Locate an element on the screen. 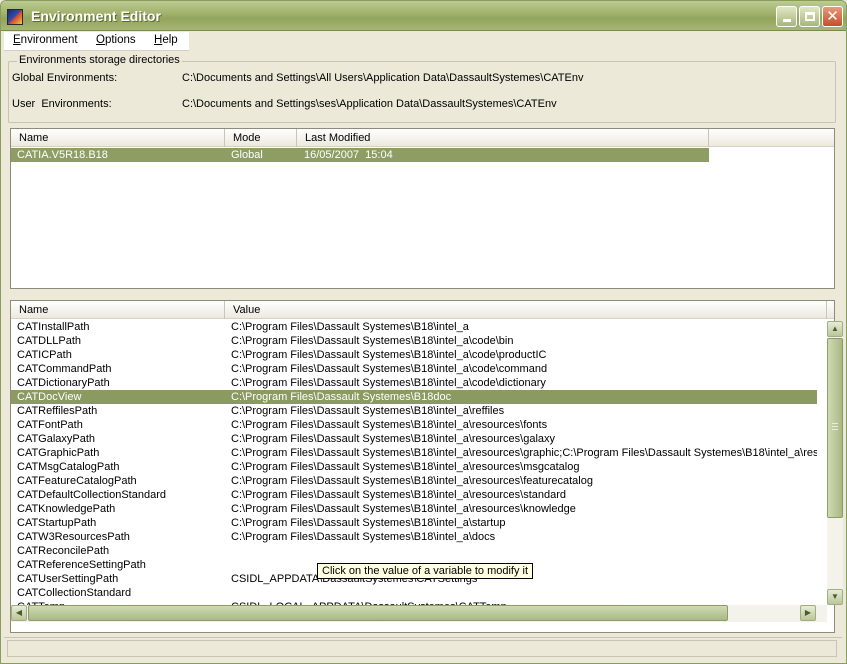  status-pane is located at coordinates (422, 648).